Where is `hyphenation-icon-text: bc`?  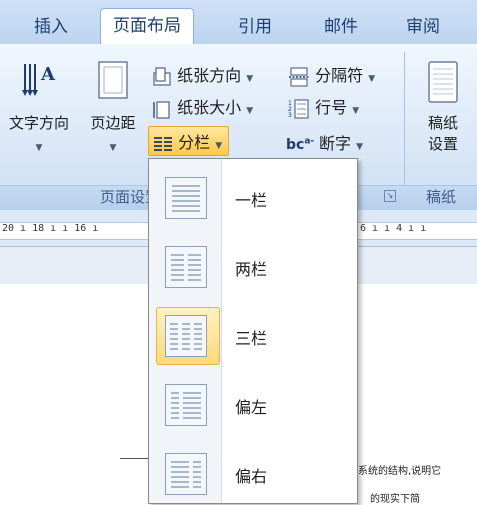 hyphenation-icon-text: bc is located at coordinates (295, 145).